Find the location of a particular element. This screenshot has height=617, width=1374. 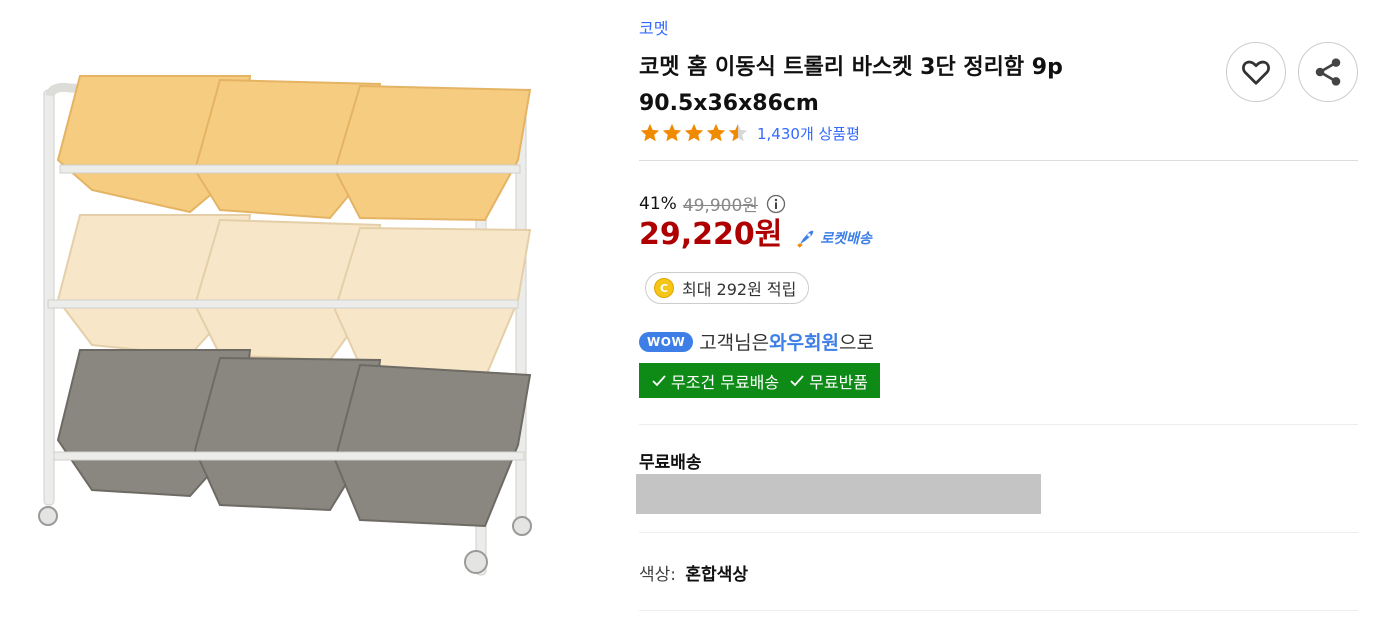

brand-link: 코멧 is located at coordinates (653, 27).